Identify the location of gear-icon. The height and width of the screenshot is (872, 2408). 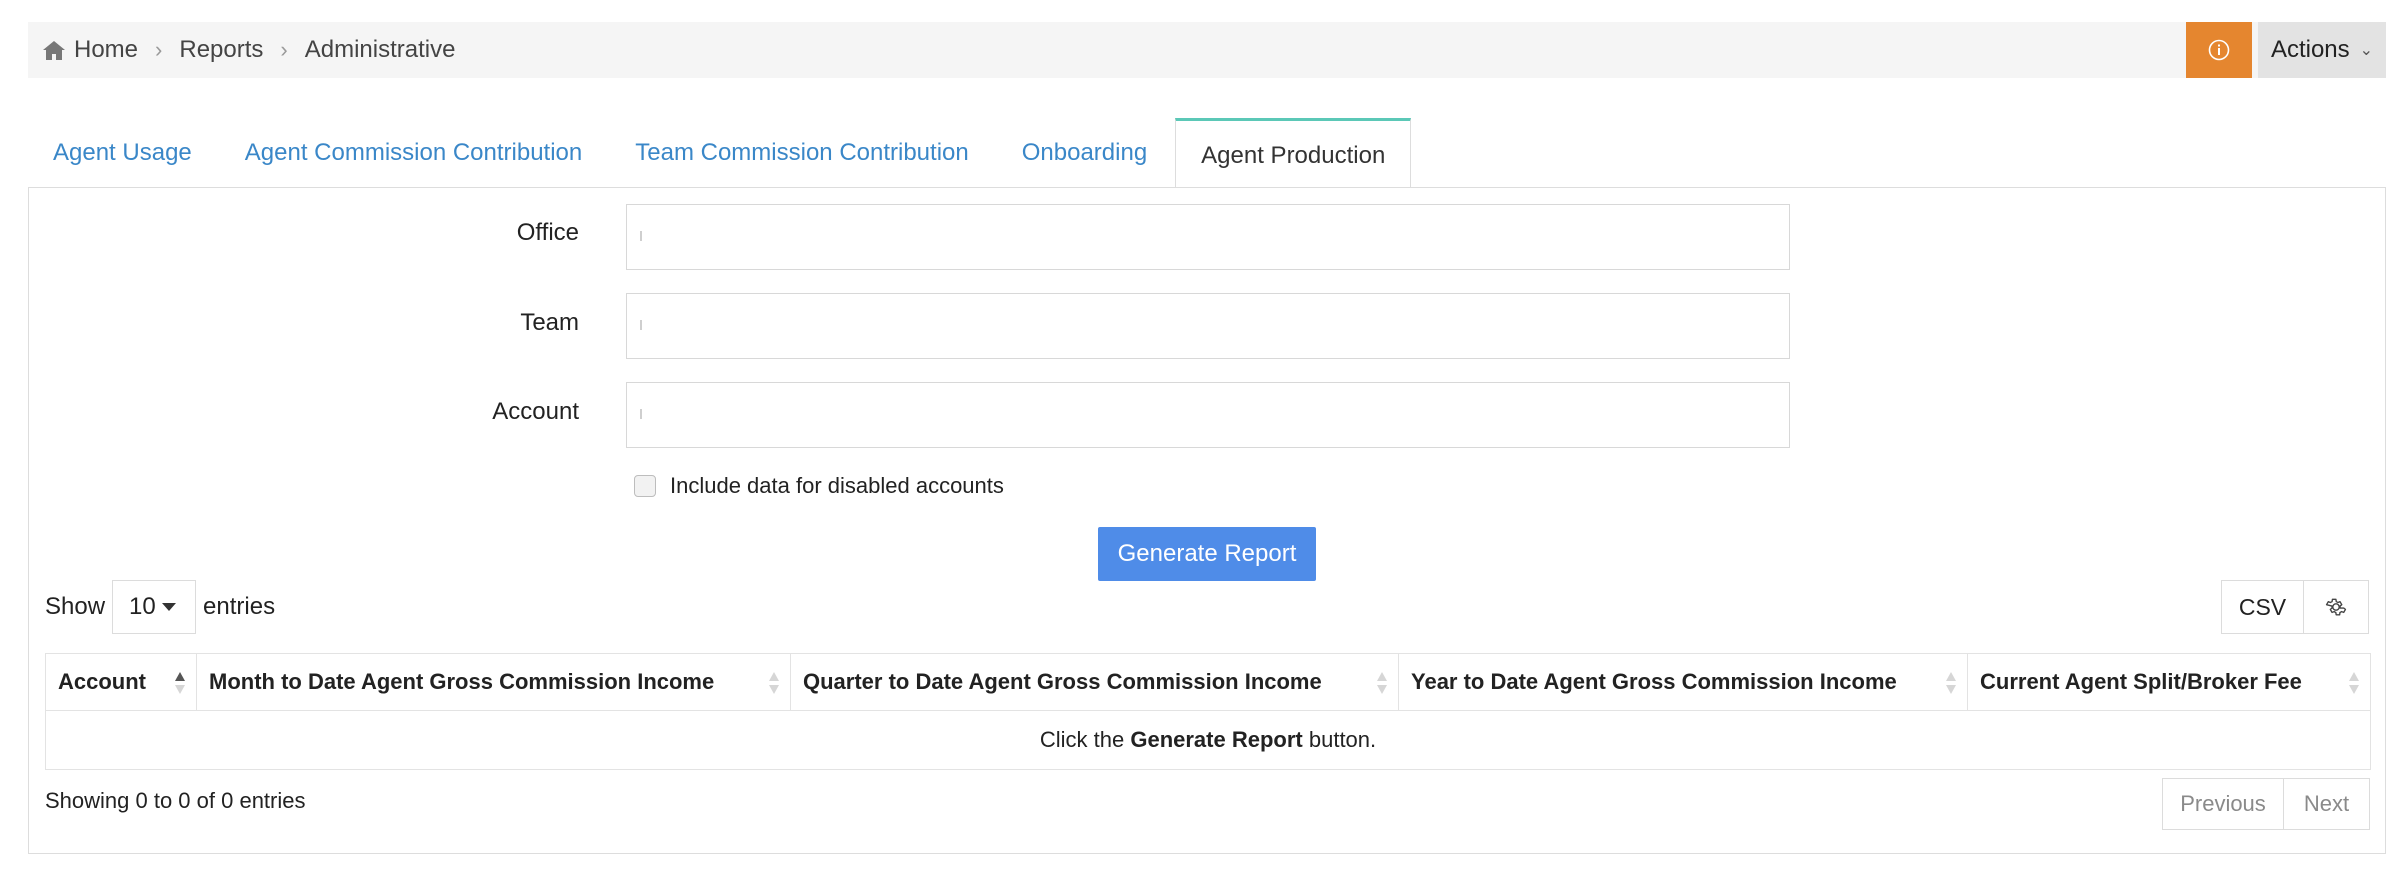
(2336, 607).